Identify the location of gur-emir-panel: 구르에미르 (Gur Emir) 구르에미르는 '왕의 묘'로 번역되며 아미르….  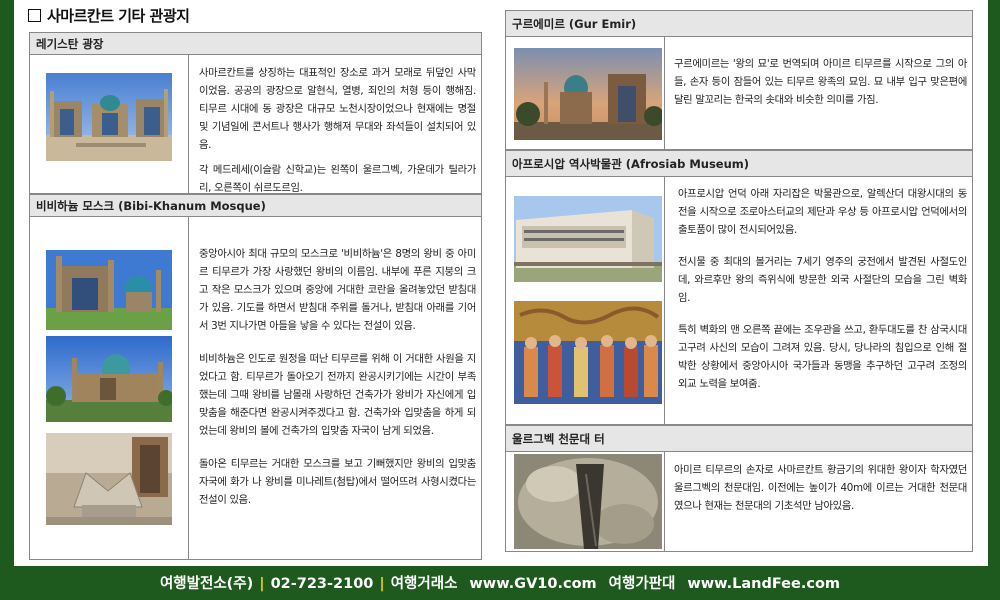
(739, 80).